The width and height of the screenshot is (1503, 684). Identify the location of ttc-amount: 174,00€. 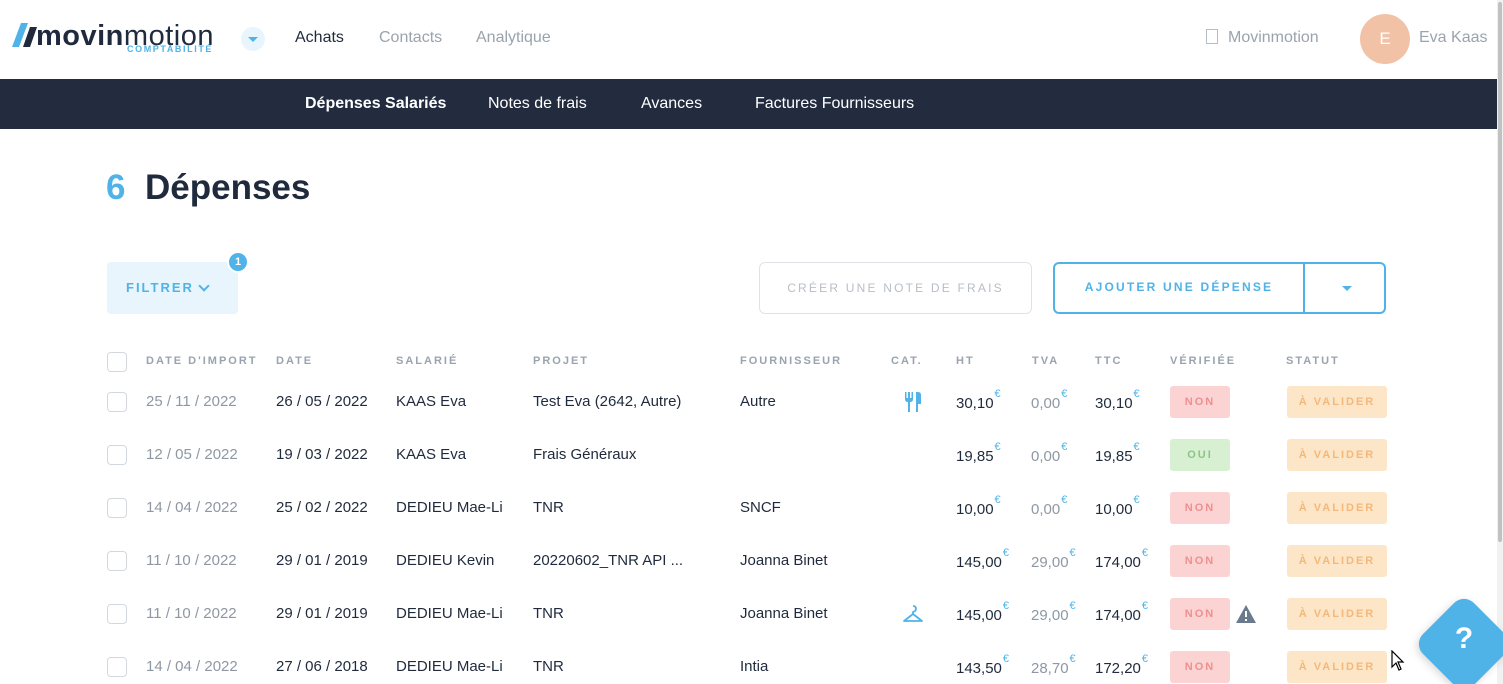
(1122, 559).